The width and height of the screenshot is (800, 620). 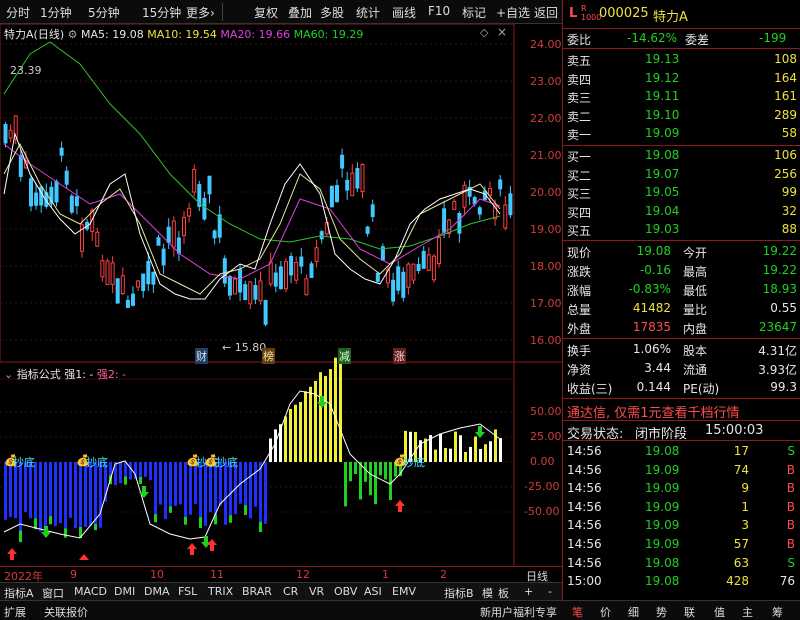 I want to click on tab-fsl: FSL, so click(x=187, y=591).